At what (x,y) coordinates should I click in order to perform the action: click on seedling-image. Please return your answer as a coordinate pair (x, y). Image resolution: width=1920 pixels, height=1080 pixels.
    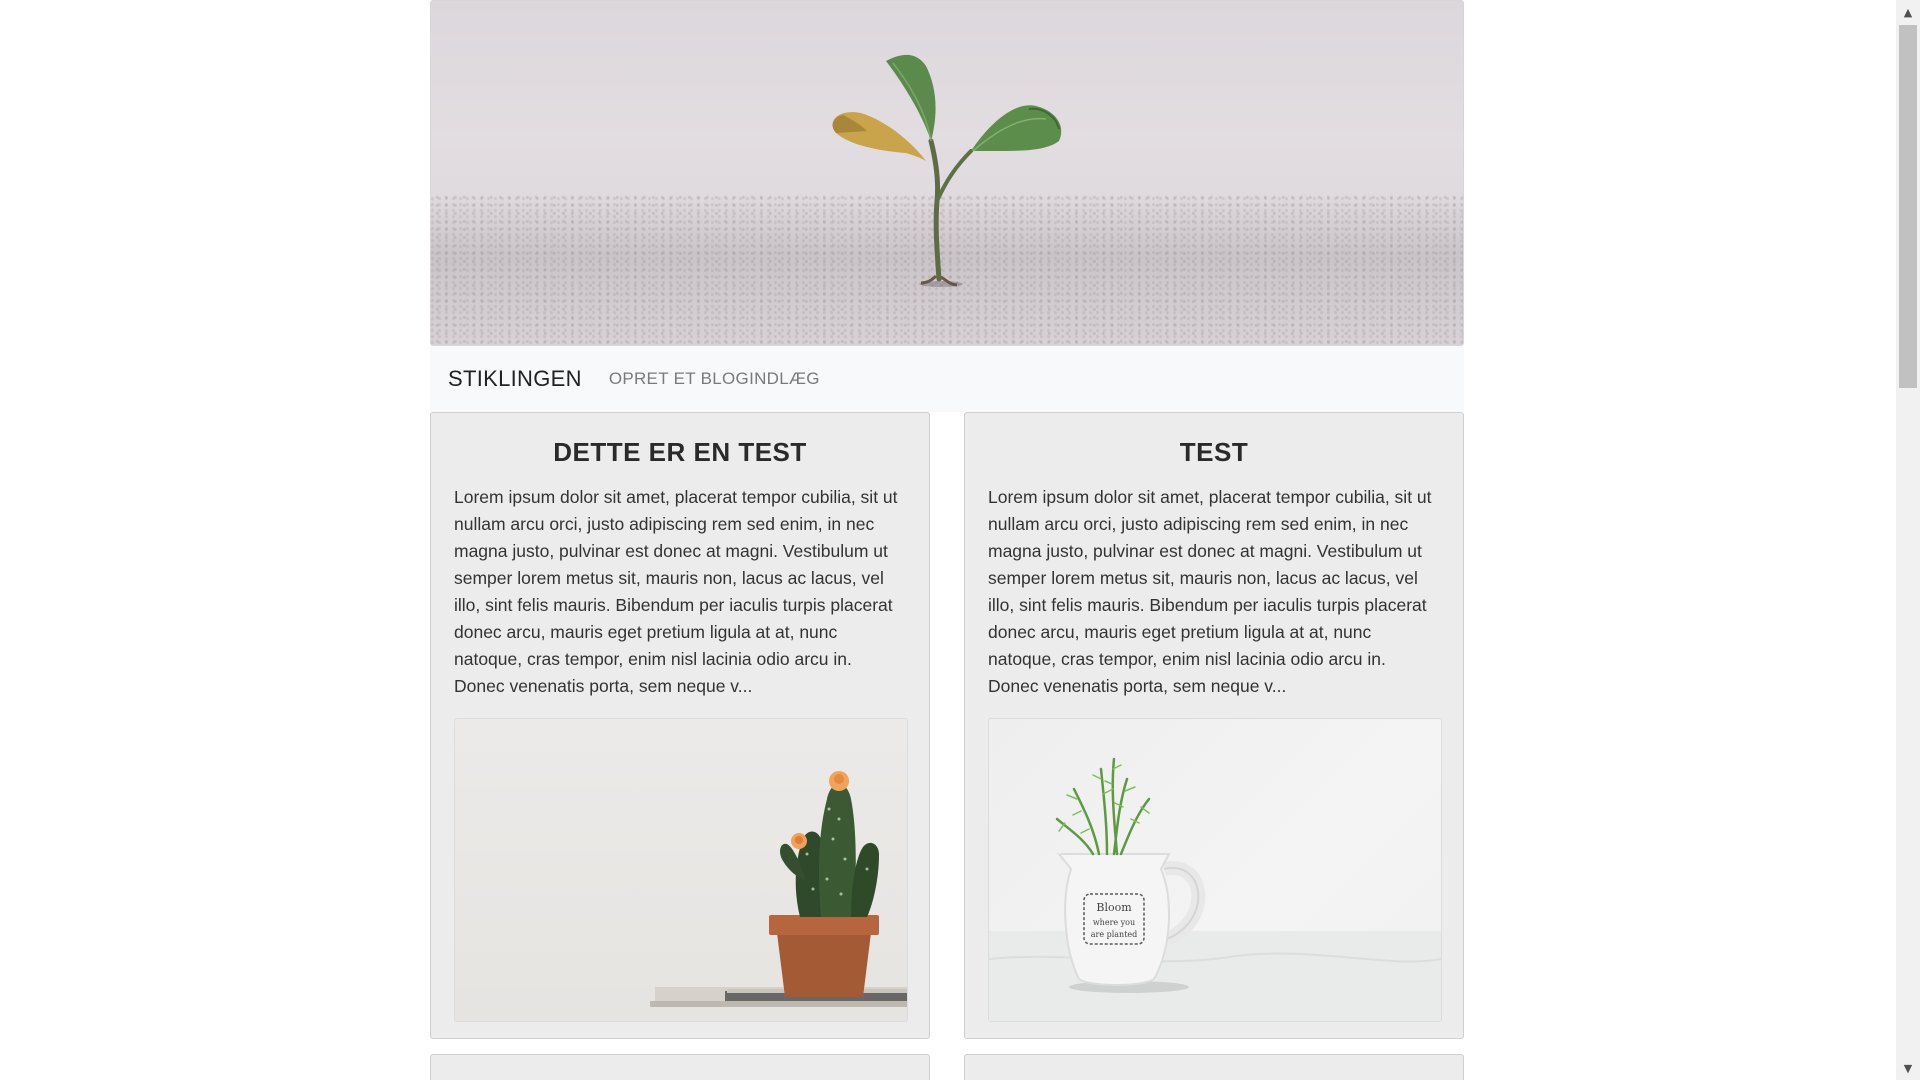
    Looking at the image, I should click on (947, 170).